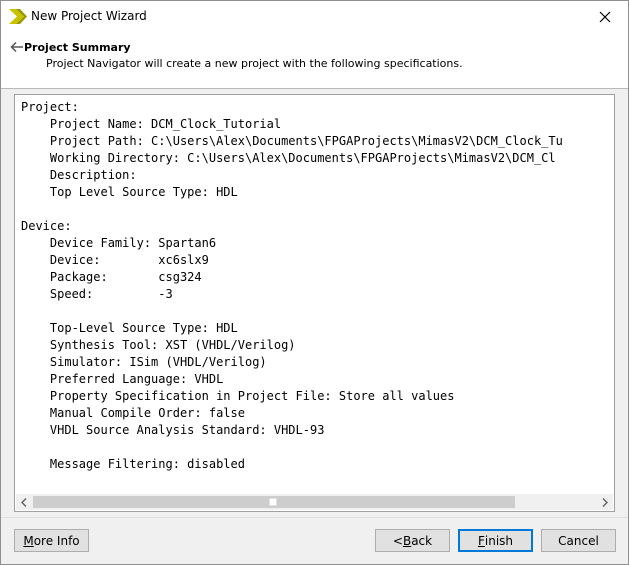 This screenshot has height=565, width=629. I want to click on summary-line: Device: xc6slx9, so click(115, 260).